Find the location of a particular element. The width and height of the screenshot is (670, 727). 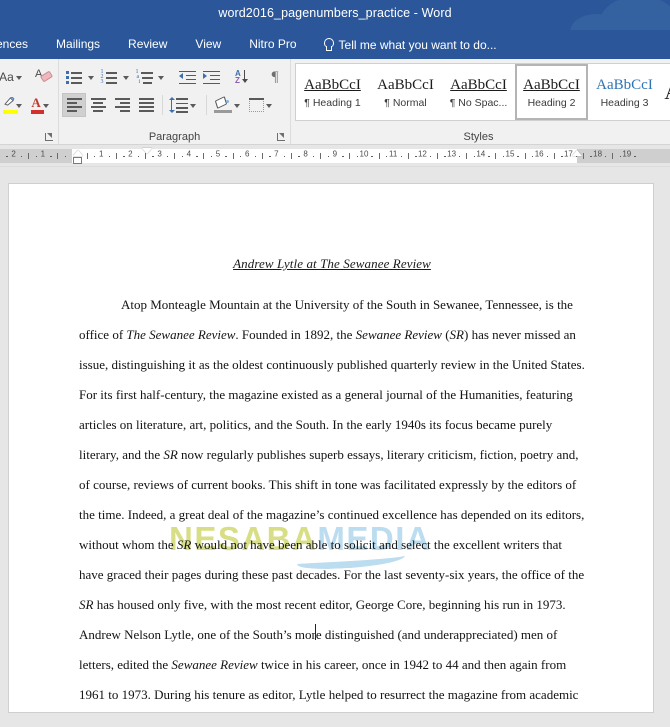

left-indent-marker is located at coordinates (77, 160).